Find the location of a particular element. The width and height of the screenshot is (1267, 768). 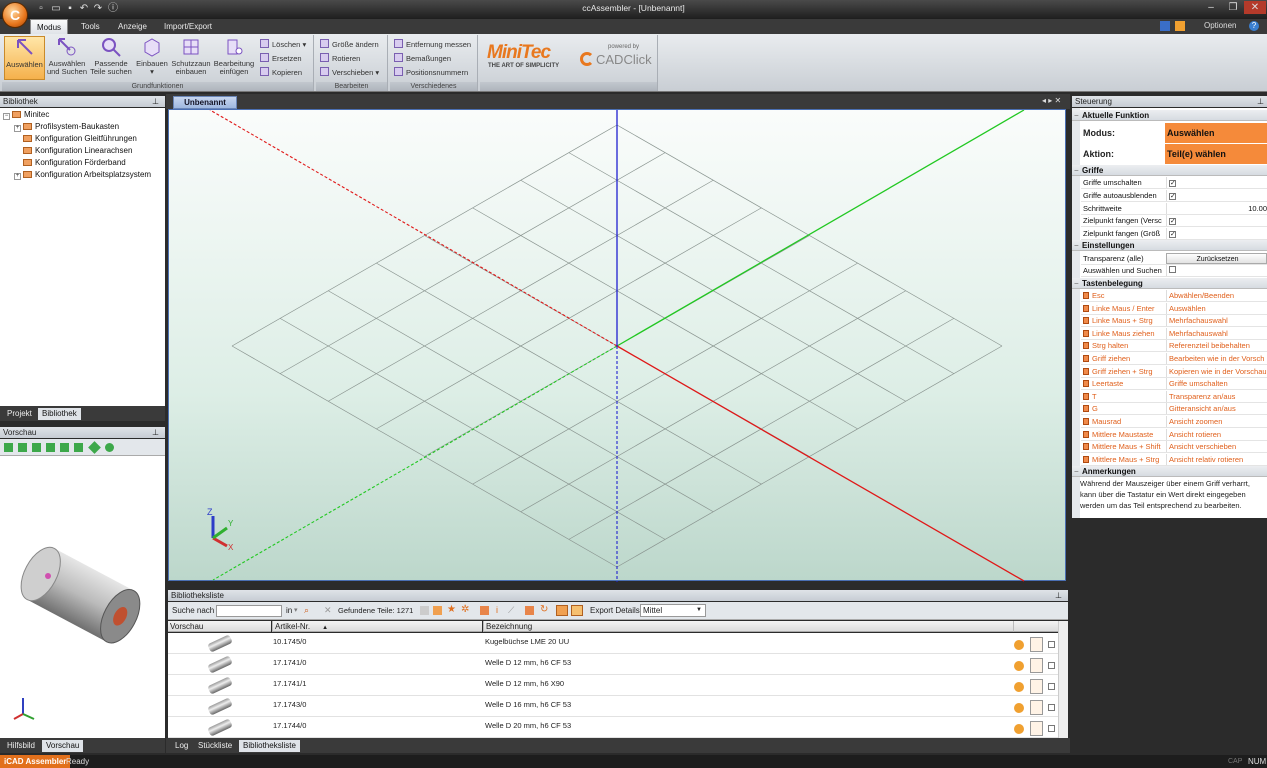

rotieren-button: Rotieren is located at coordinates (340, 58).